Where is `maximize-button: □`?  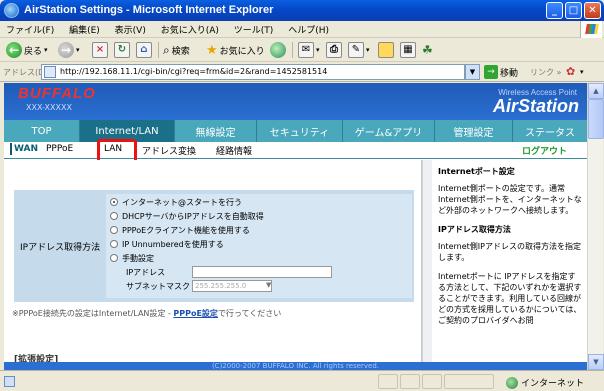 maximize-button: □ is located at coordinates (573, 10).